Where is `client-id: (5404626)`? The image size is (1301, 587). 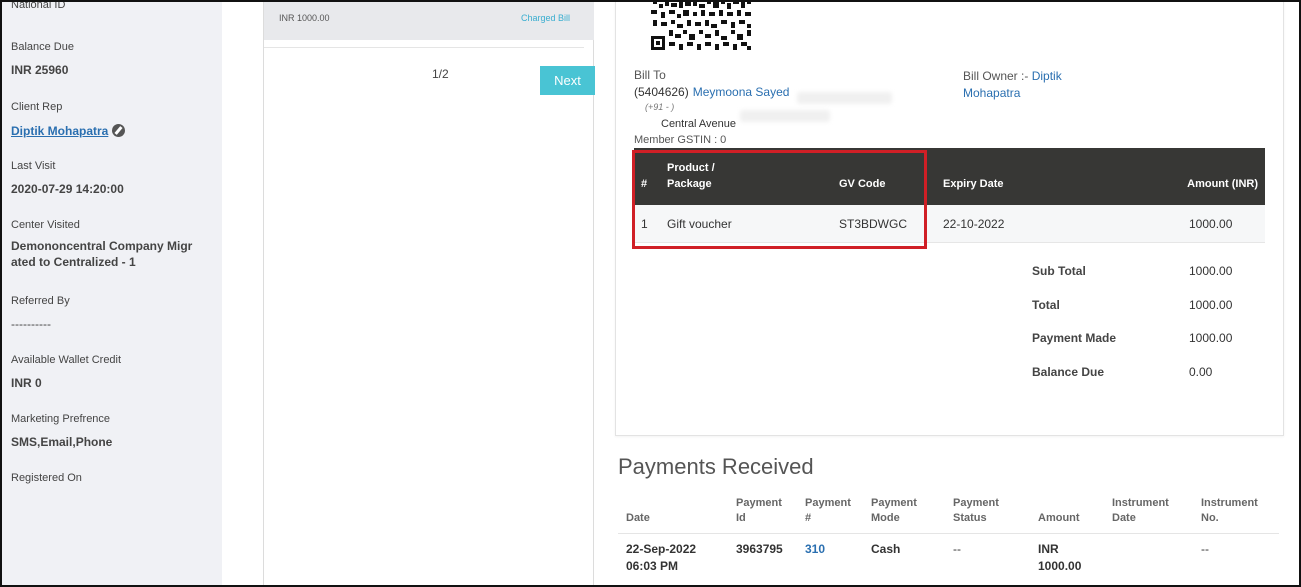 client-id: (5404626) is located at coordinates (661, 92).